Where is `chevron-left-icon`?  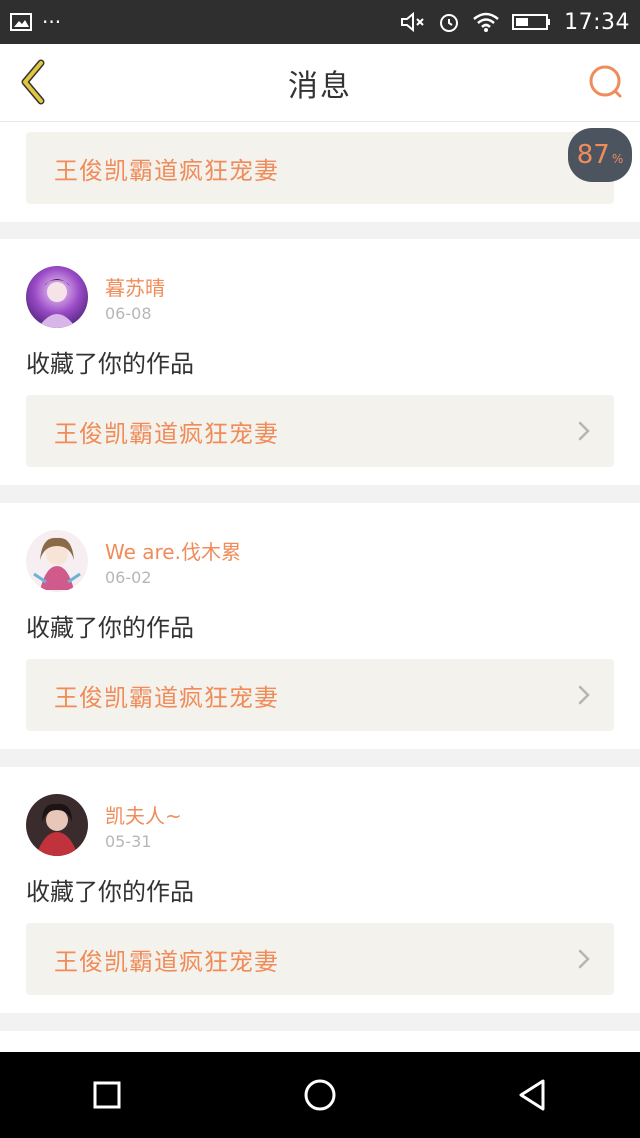
chevron-left-icon is located at coordinates (33, 82).